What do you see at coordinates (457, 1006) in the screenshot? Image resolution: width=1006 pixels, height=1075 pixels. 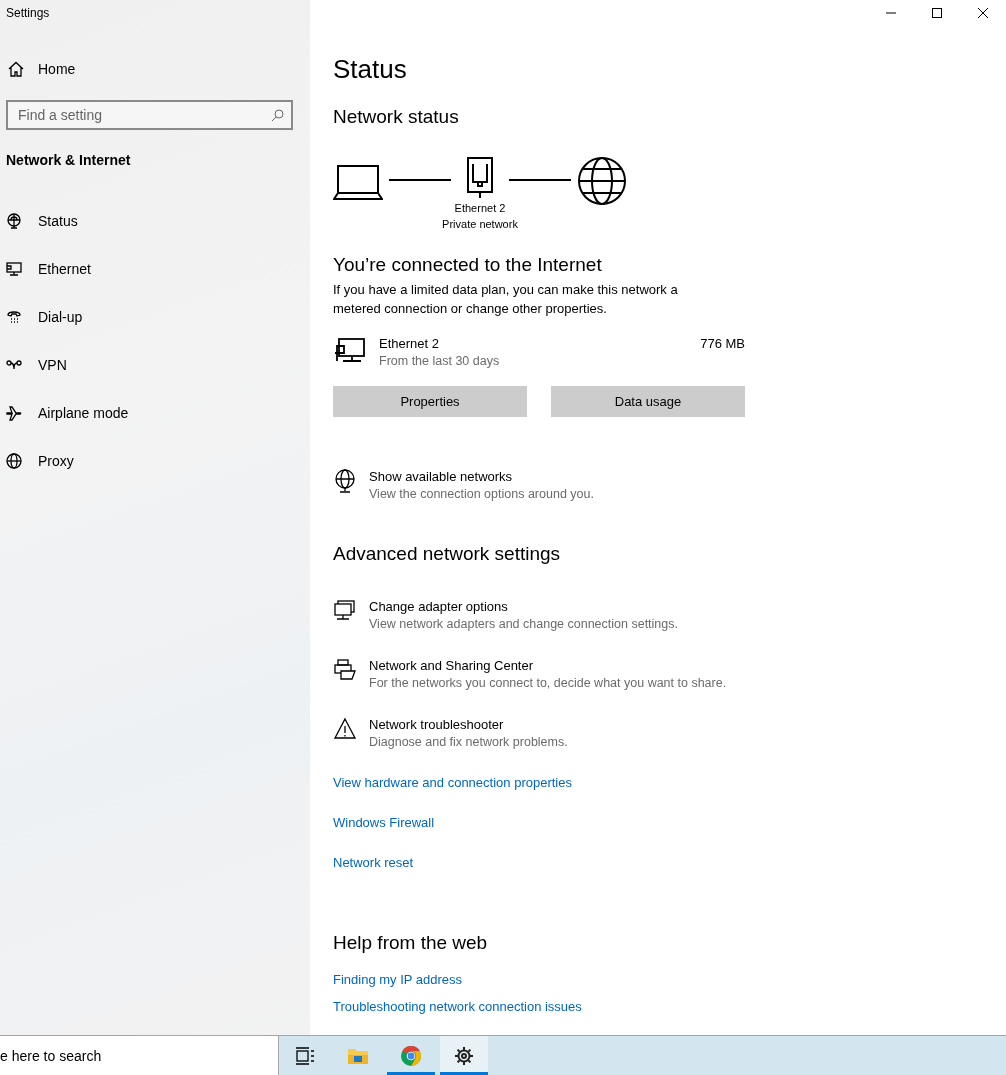 I see `link: Troubleshooting network connection issues` at bounding box center [457, 1006].